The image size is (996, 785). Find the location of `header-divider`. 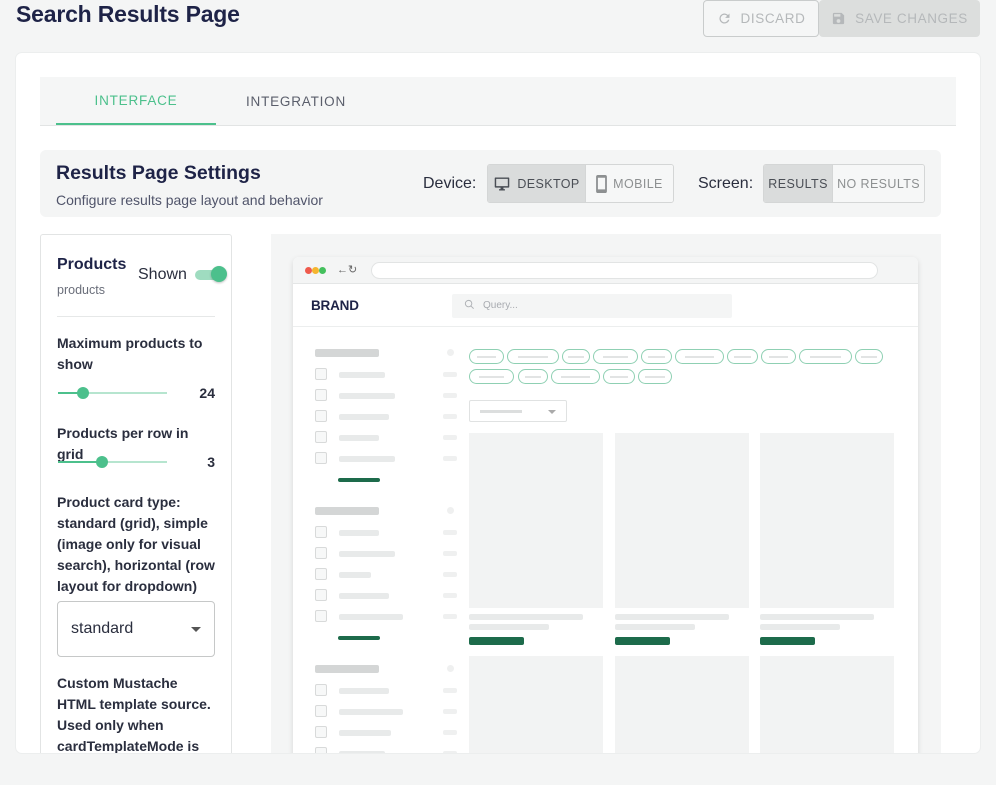

header-divider is located at coordinates (605, 326).